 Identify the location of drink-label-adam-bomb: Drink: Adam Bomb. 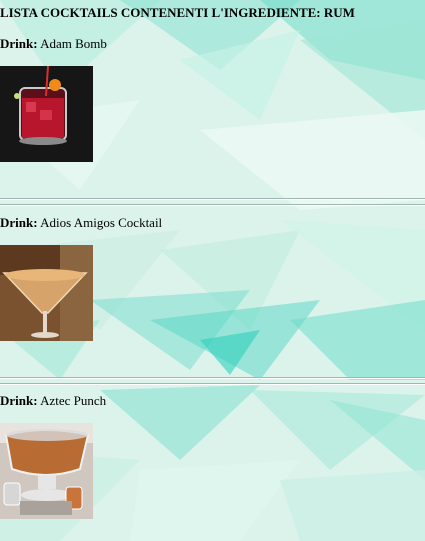
(53, 44).